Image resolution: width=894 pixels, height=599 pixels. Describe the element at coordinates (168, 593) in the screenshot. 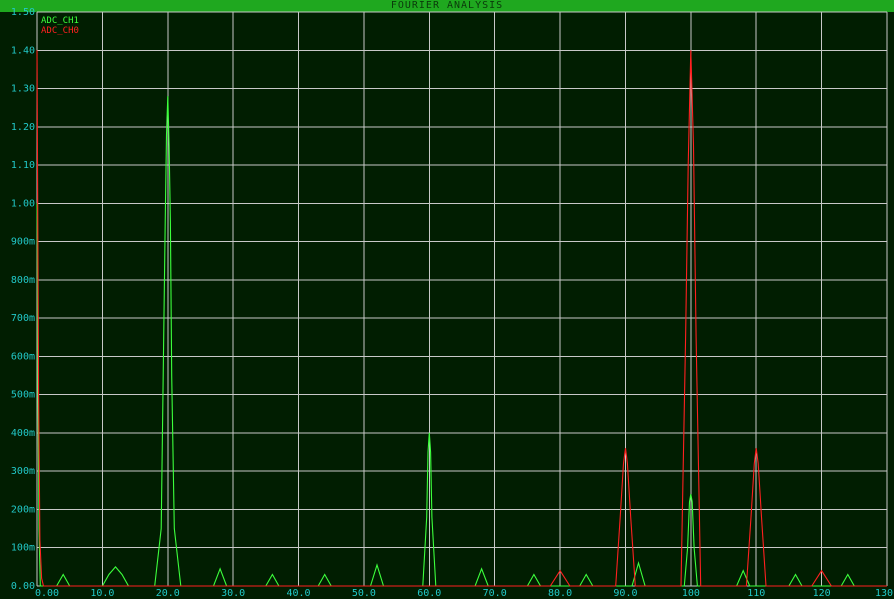

I see `x-tick-label: 20.0` at that location.